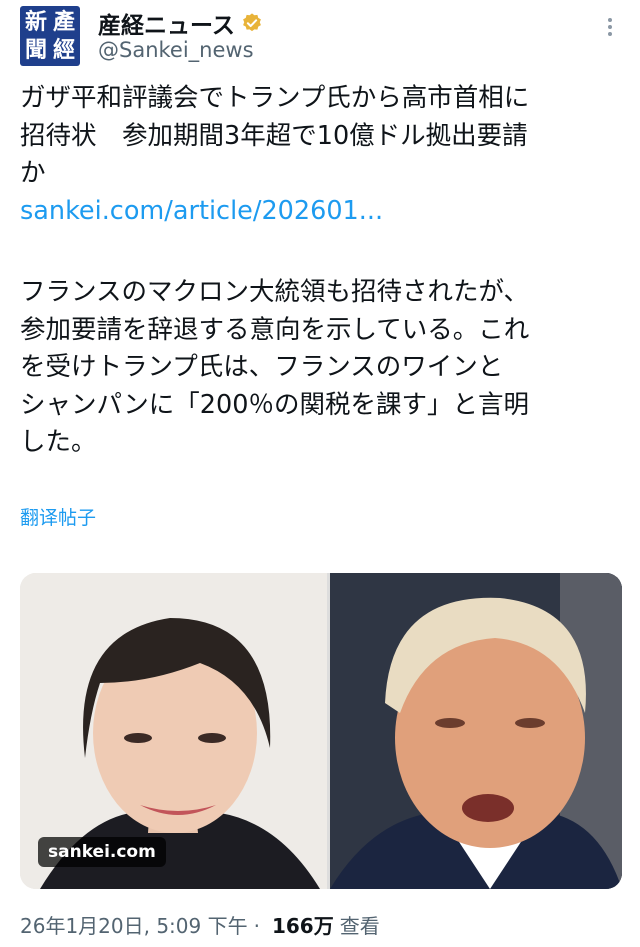 This screenshot has width=640, height=947. What do you see at coordinates (274, 135) in the screenshot?
I see `text-line: 招待状 参加期間3年超で10億ドル拠出要請` at bounding box center [274, 135].